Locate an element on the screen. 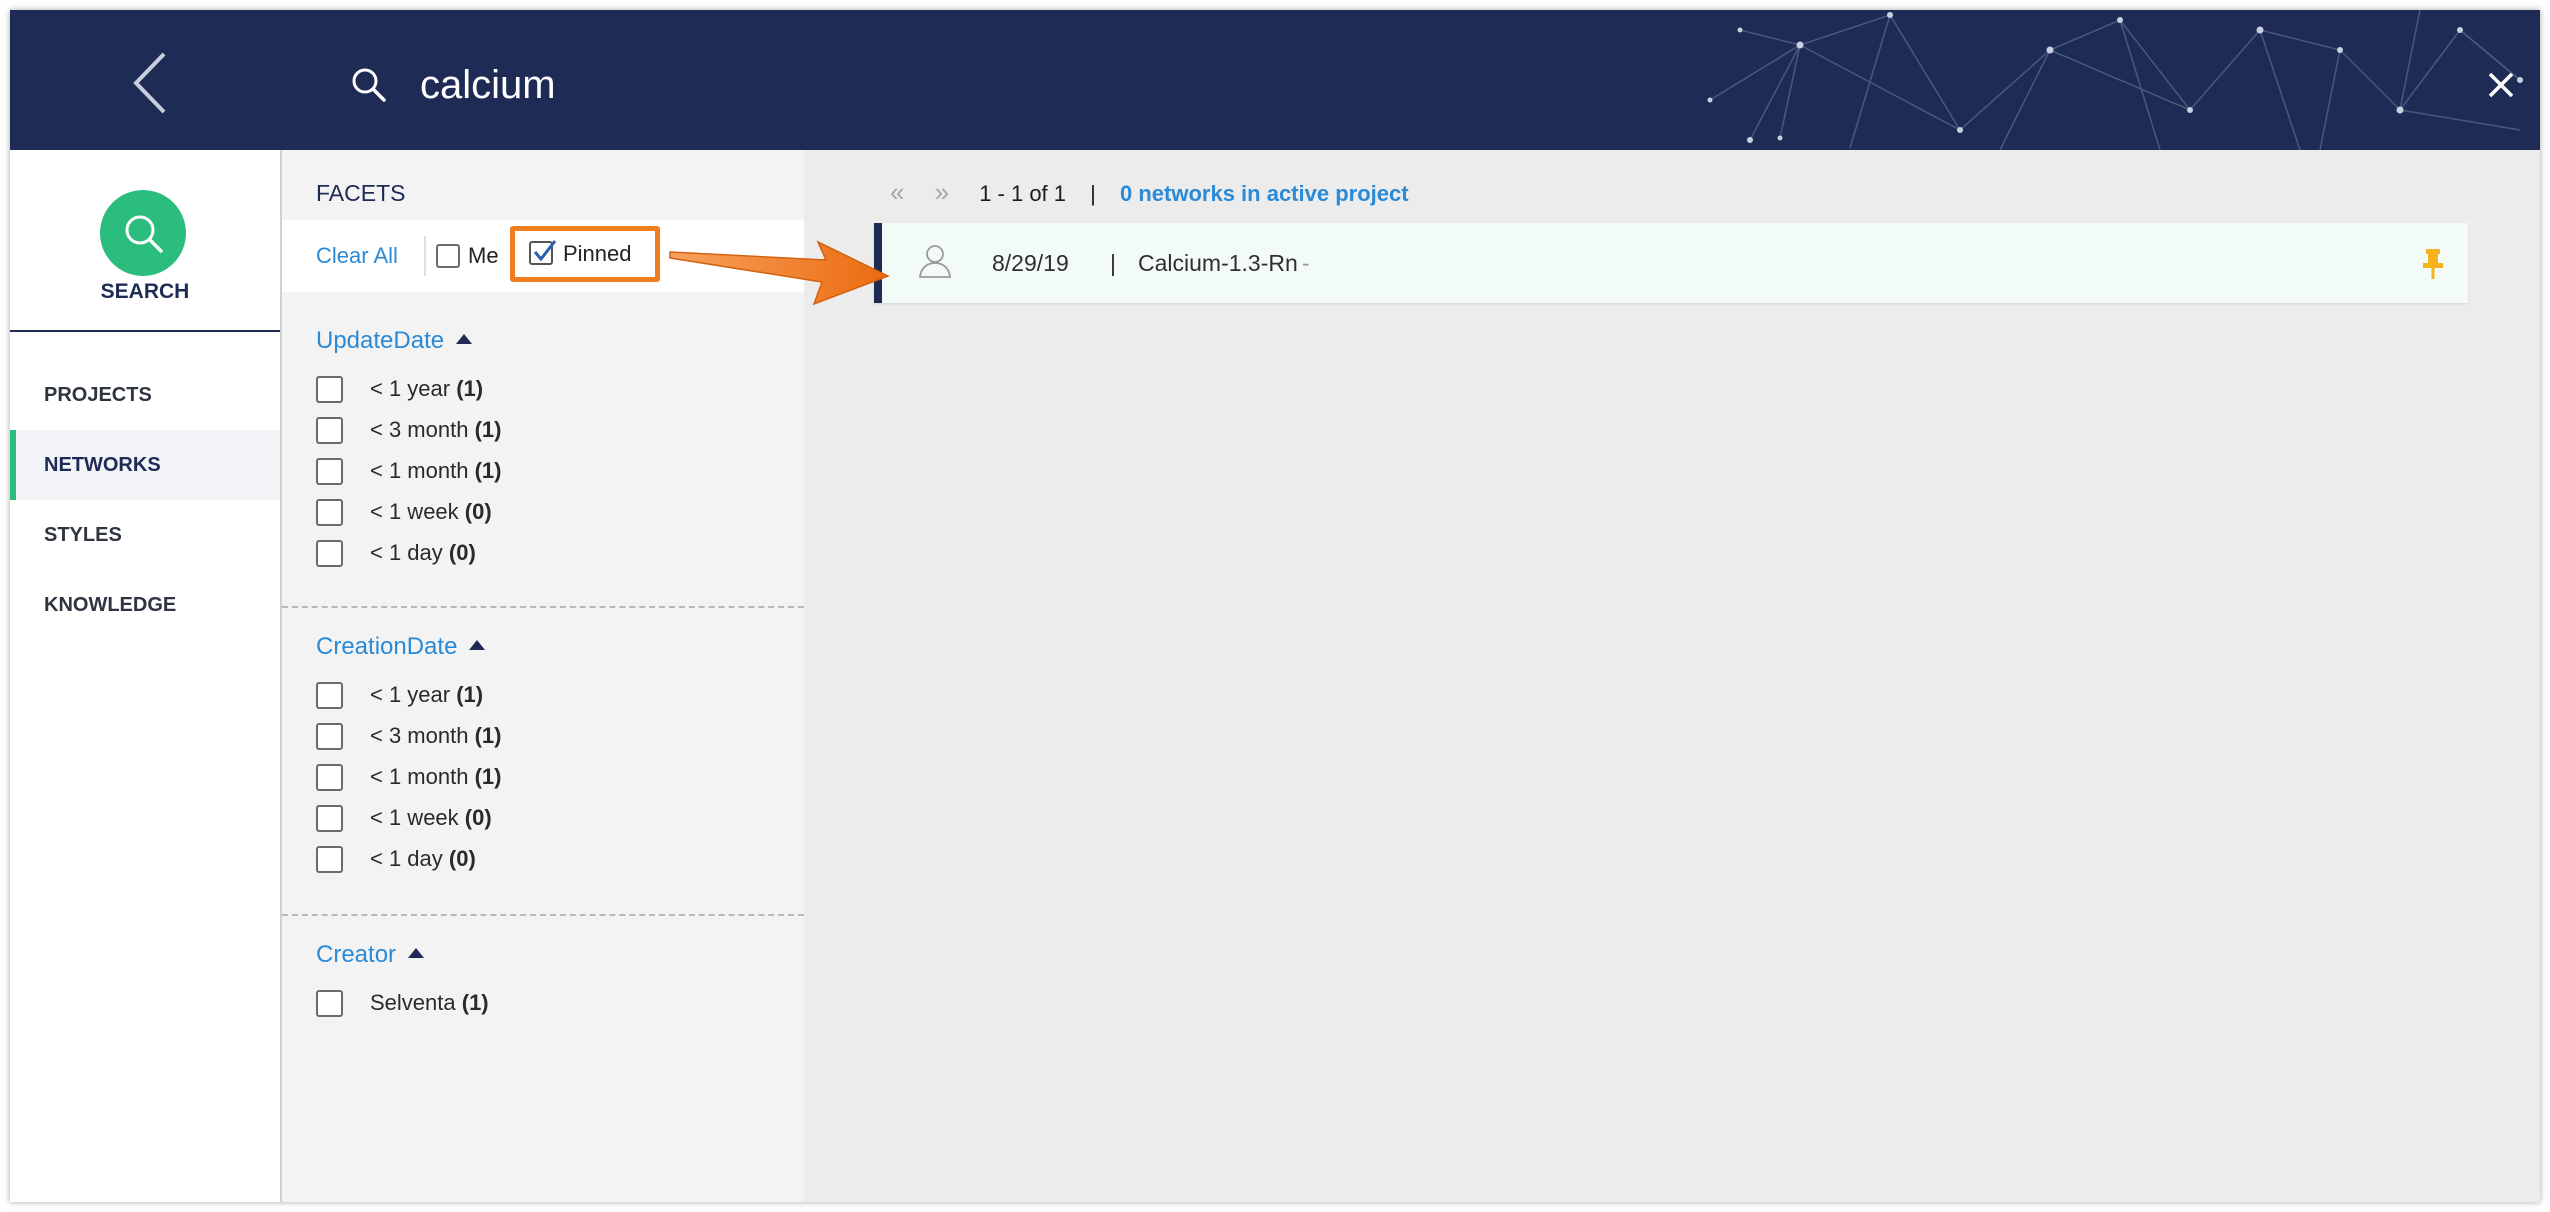 Image resolution: width=2550 pixels, height=1212 pixels. me-checkbox is located at coordinates (448, 256).